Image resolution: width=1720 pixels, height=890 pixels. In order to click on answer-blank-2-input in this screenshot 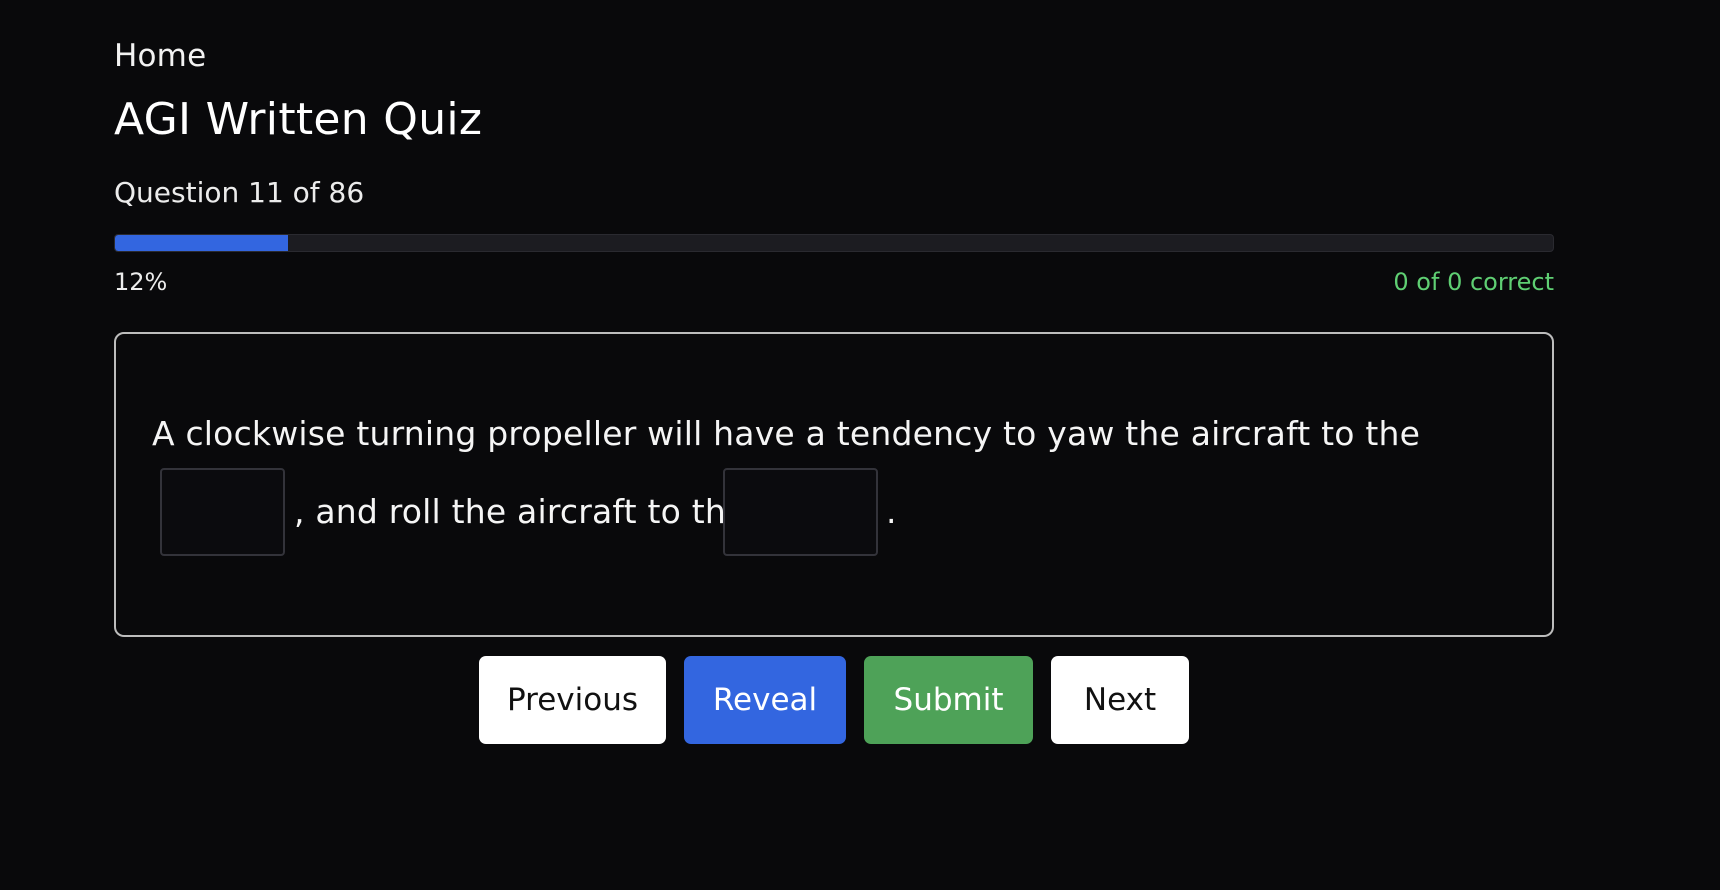, I will do `click(800, 512)`.